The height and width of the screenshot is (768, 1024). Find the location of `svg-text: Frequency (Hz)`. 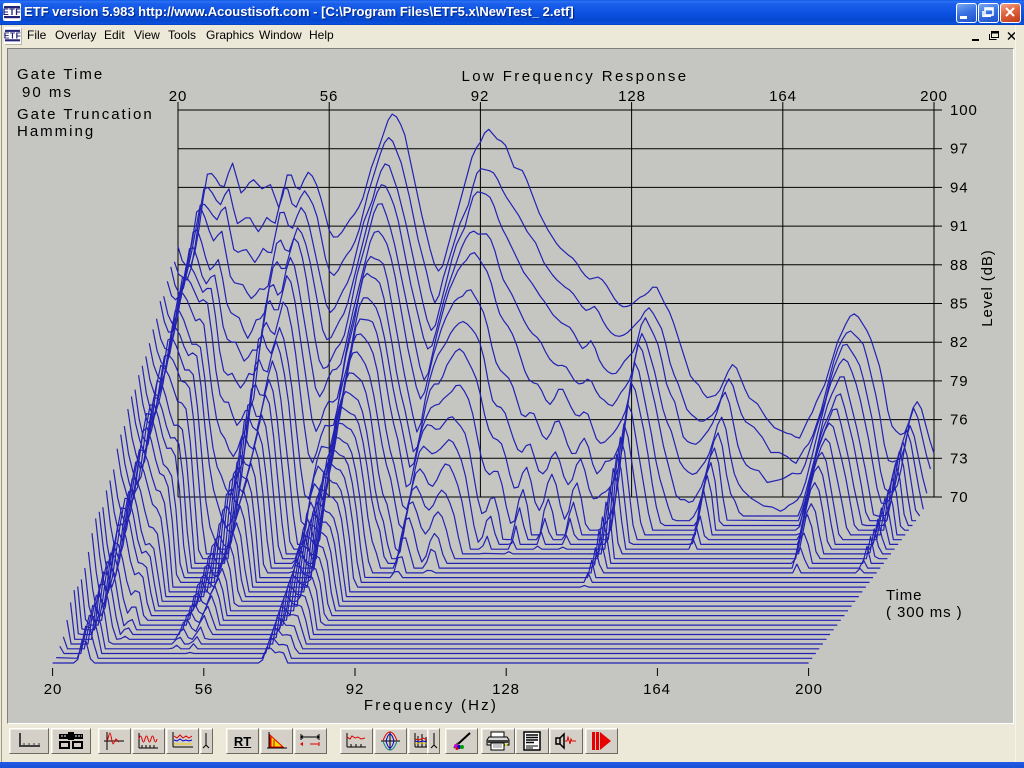

svg-text: Frequency (Hz) is located at coordinates (431, 705).